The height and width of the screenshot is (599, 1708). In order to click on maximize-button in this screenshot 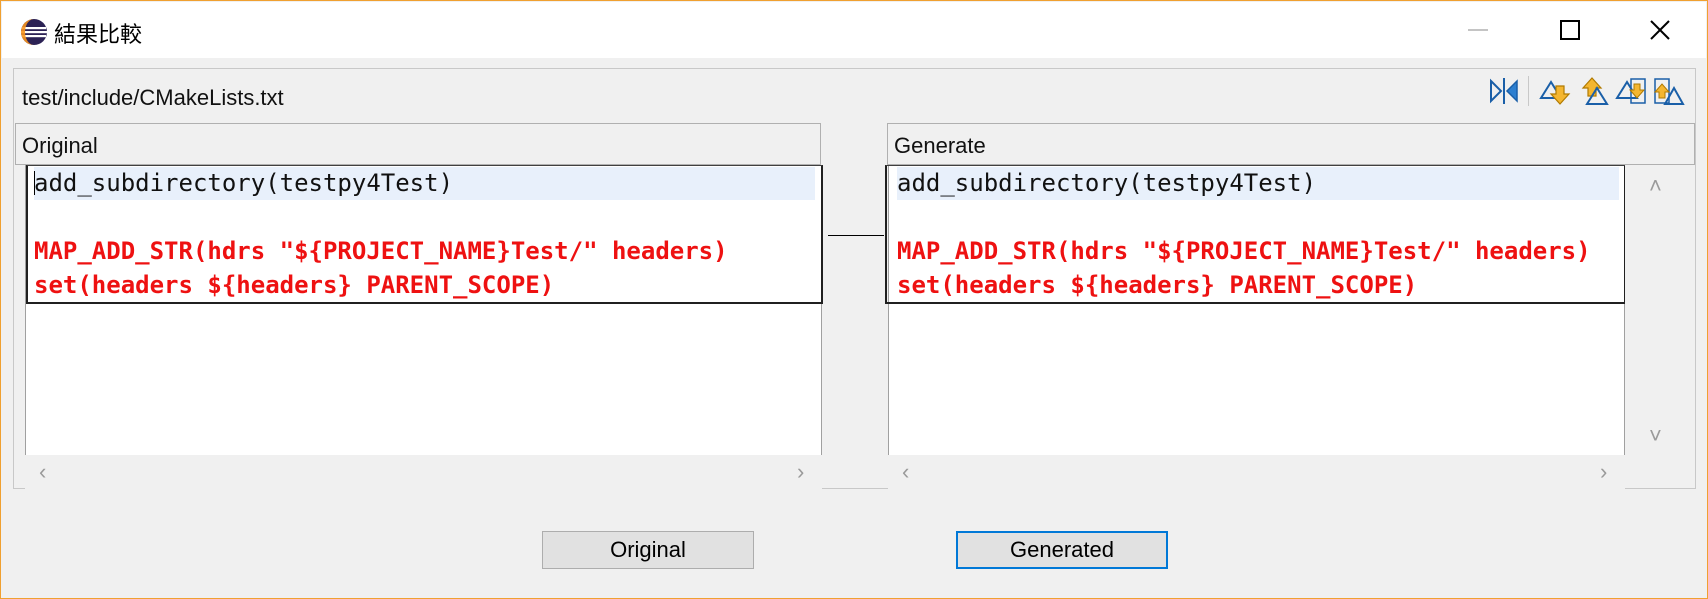, I will do `click(1570, 30)`.